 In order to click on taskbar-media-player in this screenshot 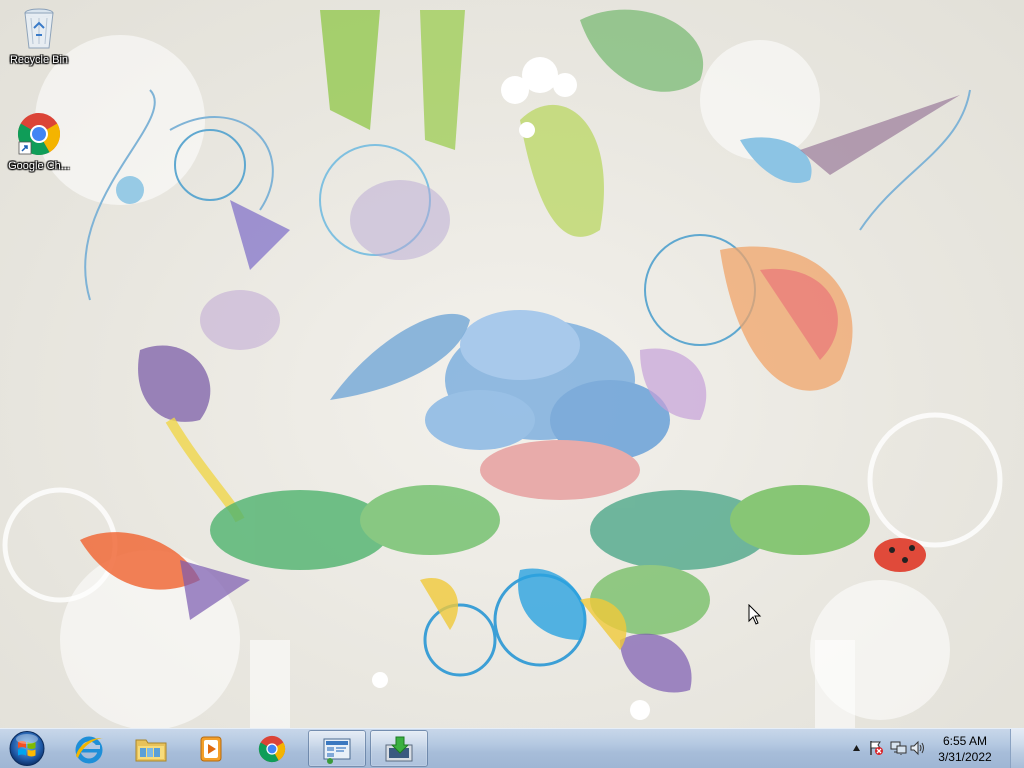, I will do `click(211, 748)`.